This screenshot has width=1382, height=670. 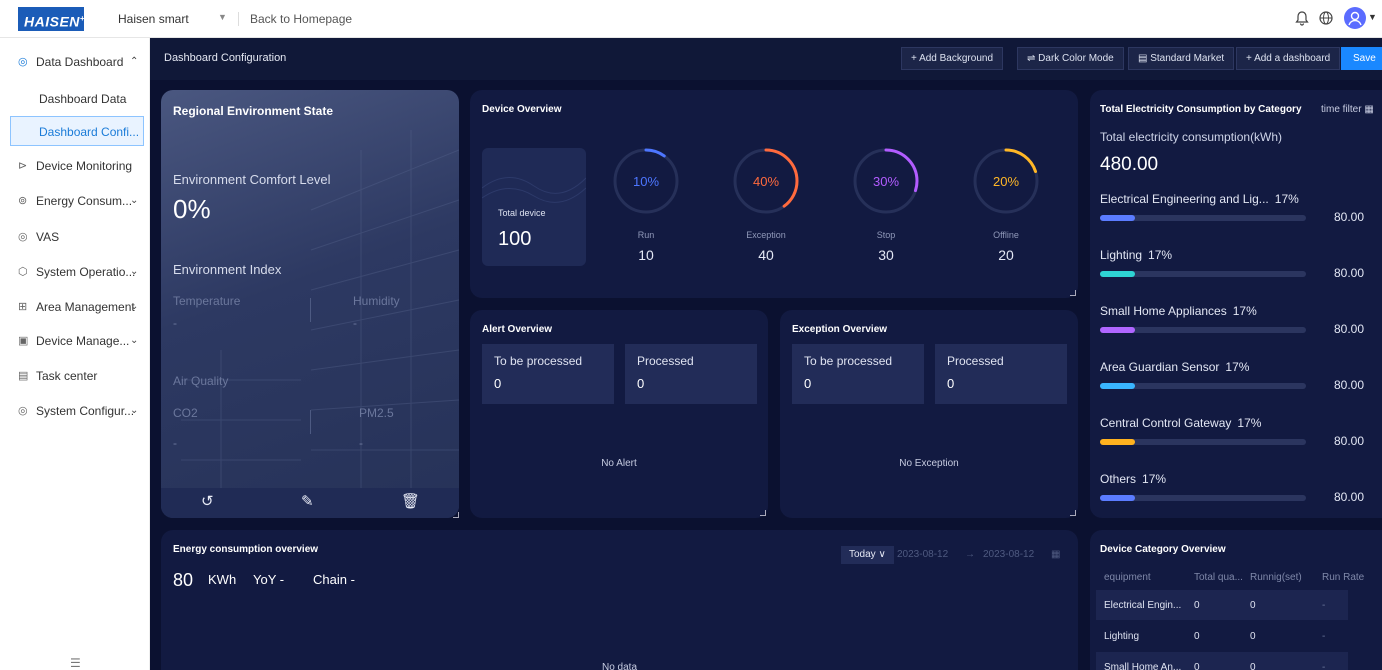 I want to click on add-dashboard-button: + Add a dashboard, so click(x=1288, y=58).